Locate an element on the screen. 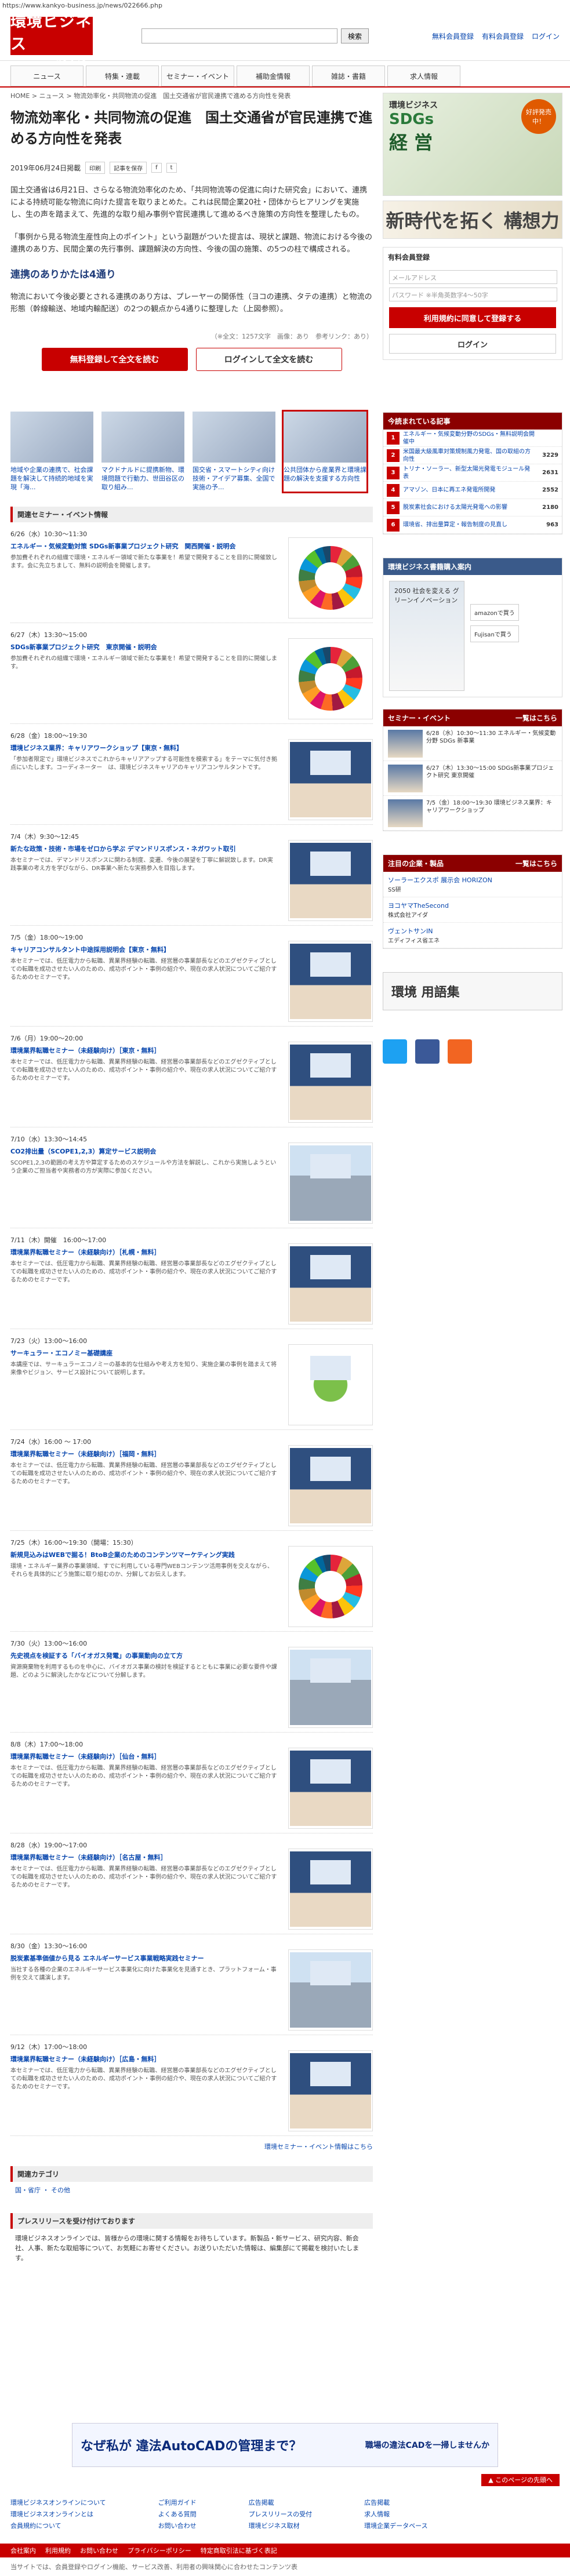 Image resolution: width=570 pixels, height=2576 pixels. fujisan-button: Fujisanで買う is located at coordinates (495, 633).